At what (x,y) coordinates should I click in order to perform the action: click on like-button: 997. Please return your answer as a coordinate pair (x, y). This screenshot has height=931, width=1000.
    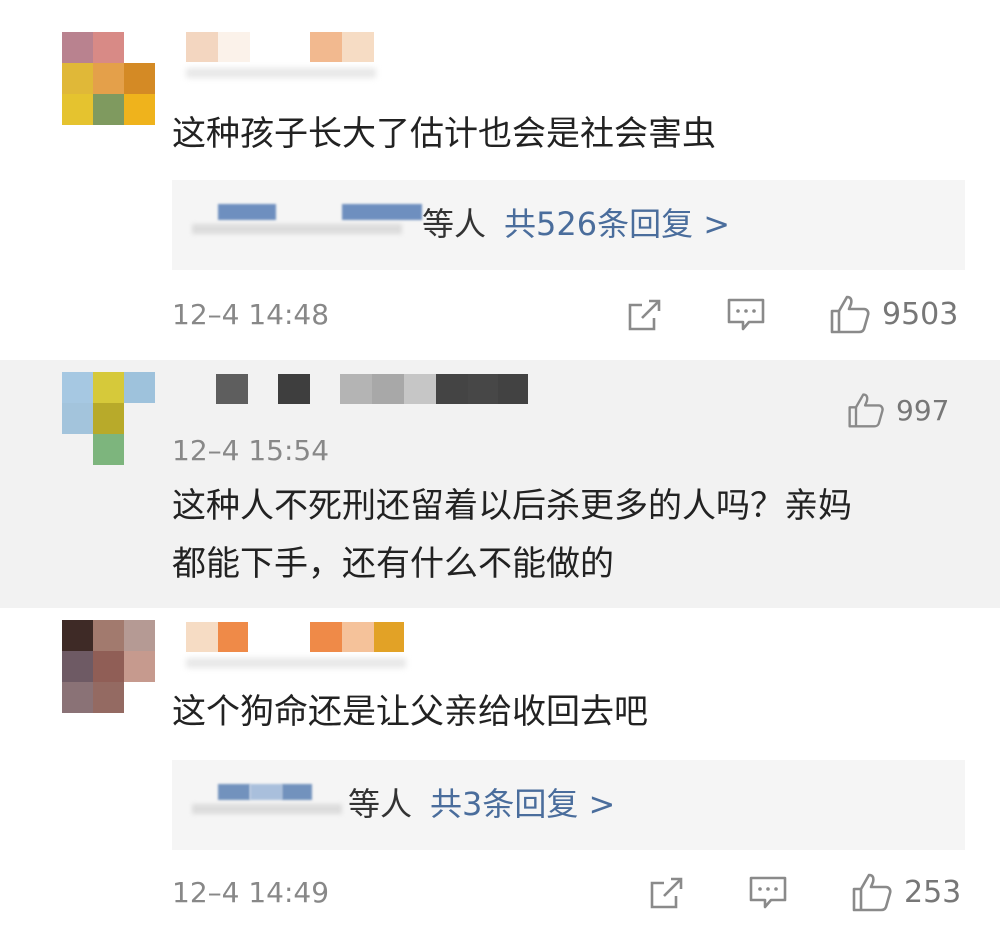
    Looking at the image, I should click on (897, 410).